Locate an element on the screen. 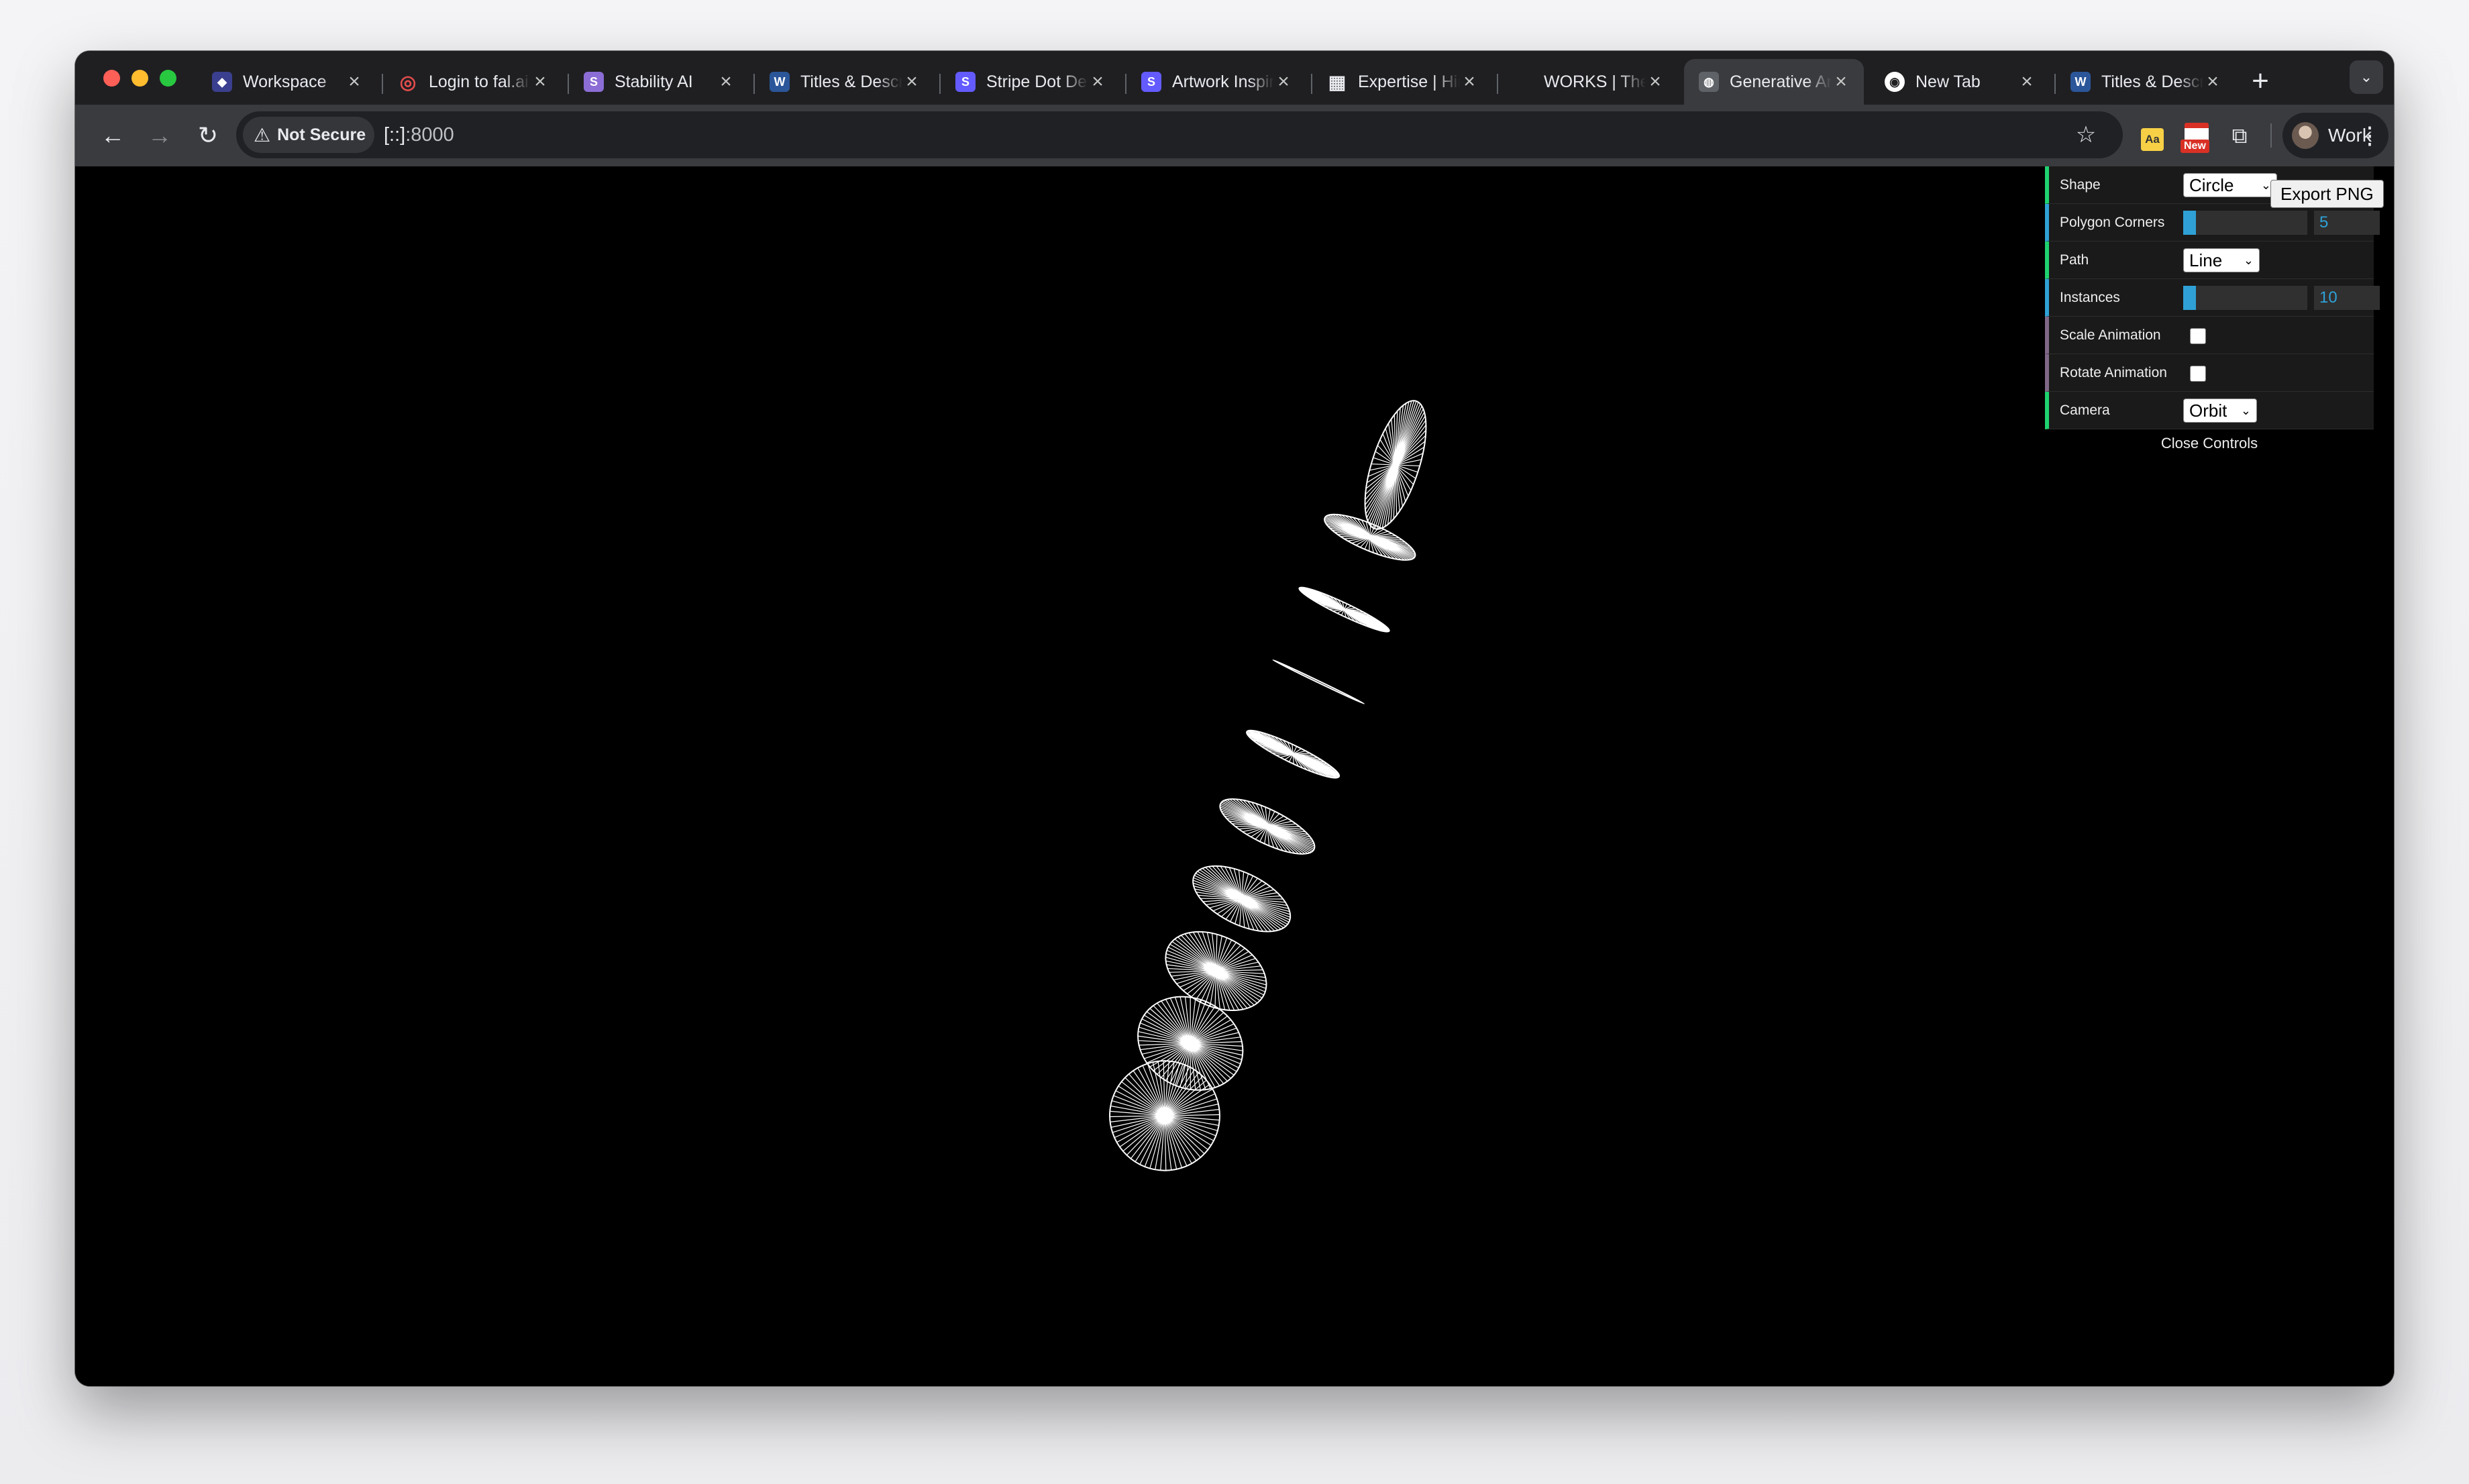 Image resolution: width=2469 pixels, height=1484 pixels. browser-tab: ◉ New Tab × is located at coordinates (1960, 82).